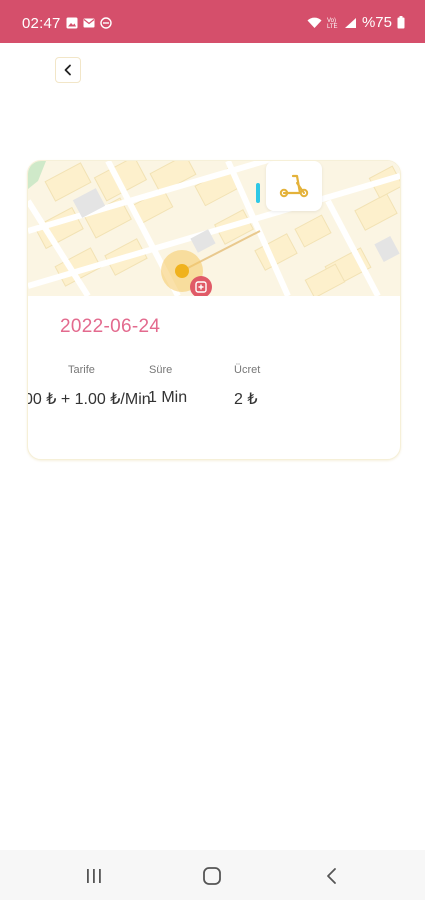 This screenshot has height=900, width=425. I want to click on duration-value: 1 Min, so click(168, 397).